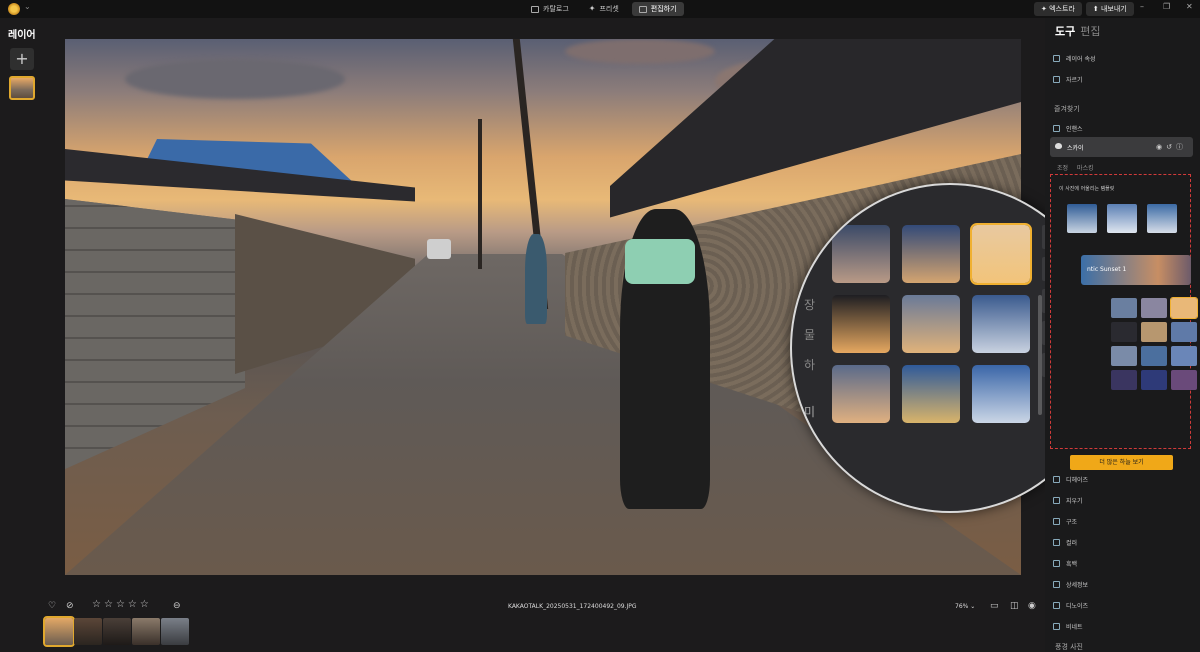  Describe the element at coordinates (550, 9) in the screenshot. I see `tab-catalog: 카탈로그` at that location.